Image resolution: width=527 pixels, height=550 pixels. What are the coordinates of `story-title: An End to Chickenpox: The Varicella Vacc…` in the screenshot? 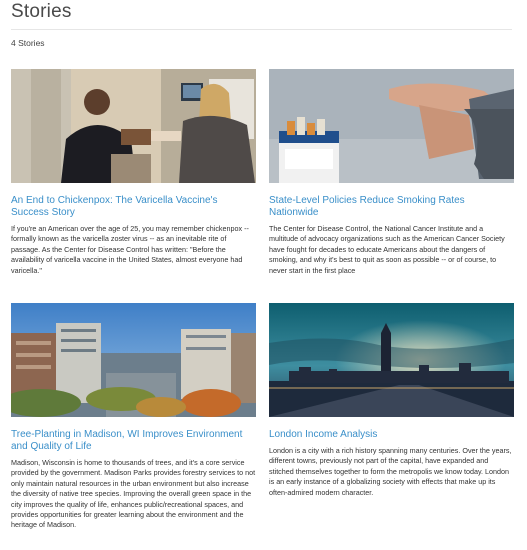 It's located at (133, 207).